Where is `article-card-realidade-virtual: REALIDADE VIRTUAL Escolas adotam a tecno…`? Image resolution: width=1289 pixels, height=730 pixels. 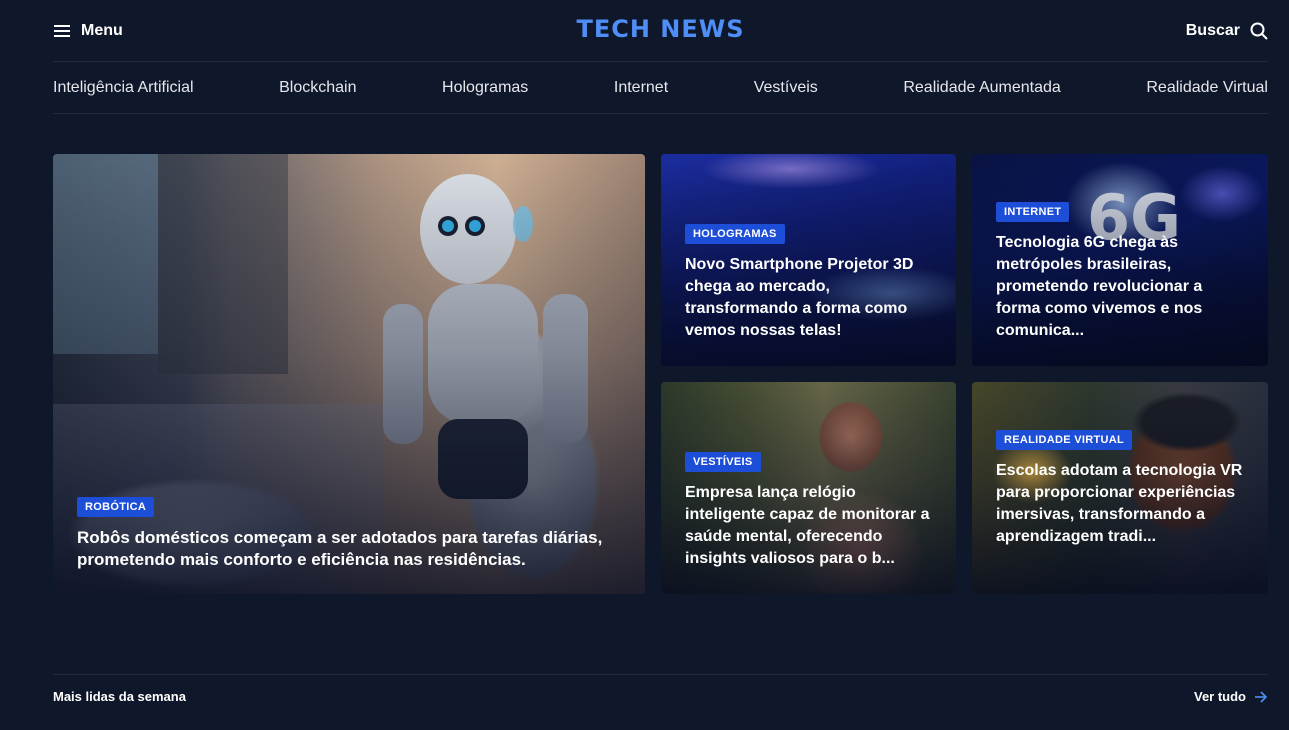
article-card-realidade-virtual: REALIDADE VIRTUAL Escolas adotam a tecno… is located at coordinates (1120, 488).